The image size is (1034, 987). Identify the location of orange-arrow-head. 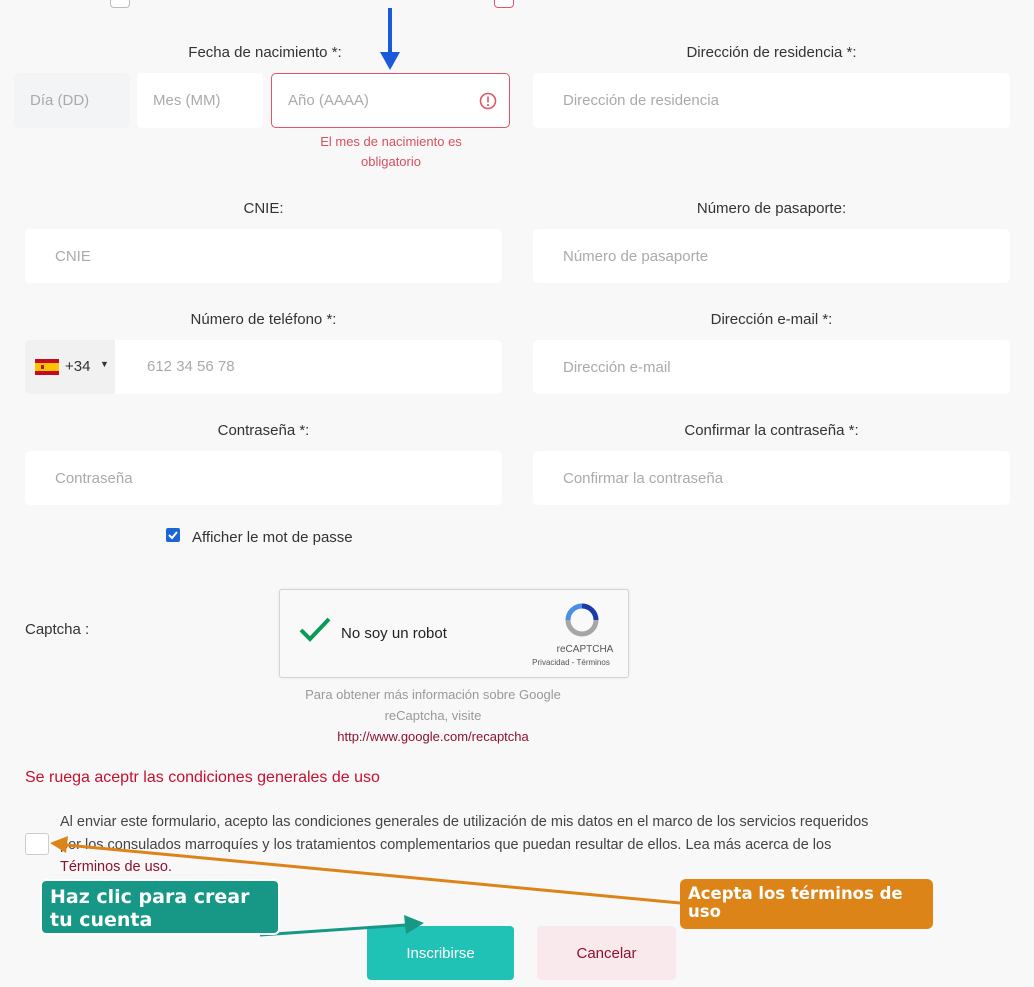
(59, 844).